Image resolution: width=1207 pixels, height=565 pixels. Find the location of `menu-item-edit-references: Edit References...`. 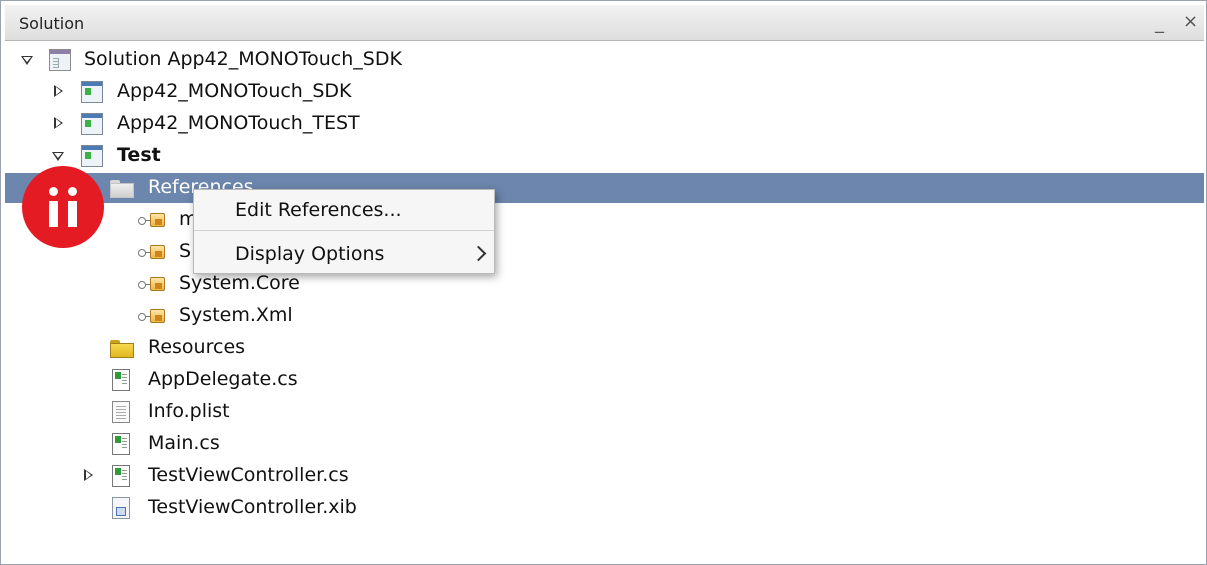

menu-item-edit-references: Edit References... is located at coordinates (344, 210).